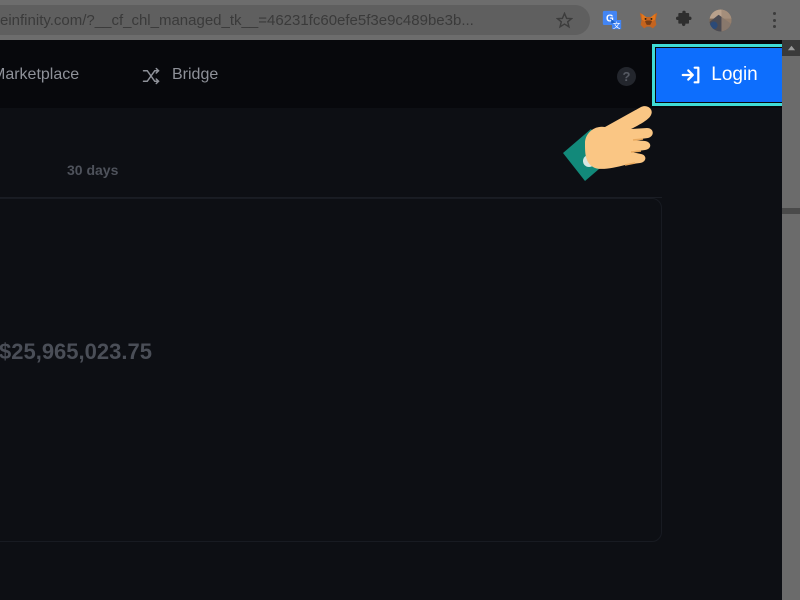 Image resolution: width=800 pixels, height=600 pixels. What do you see at coordinates (564, 20) in the screenshot?
I see `star-icon` at bounding box center [564, 20].